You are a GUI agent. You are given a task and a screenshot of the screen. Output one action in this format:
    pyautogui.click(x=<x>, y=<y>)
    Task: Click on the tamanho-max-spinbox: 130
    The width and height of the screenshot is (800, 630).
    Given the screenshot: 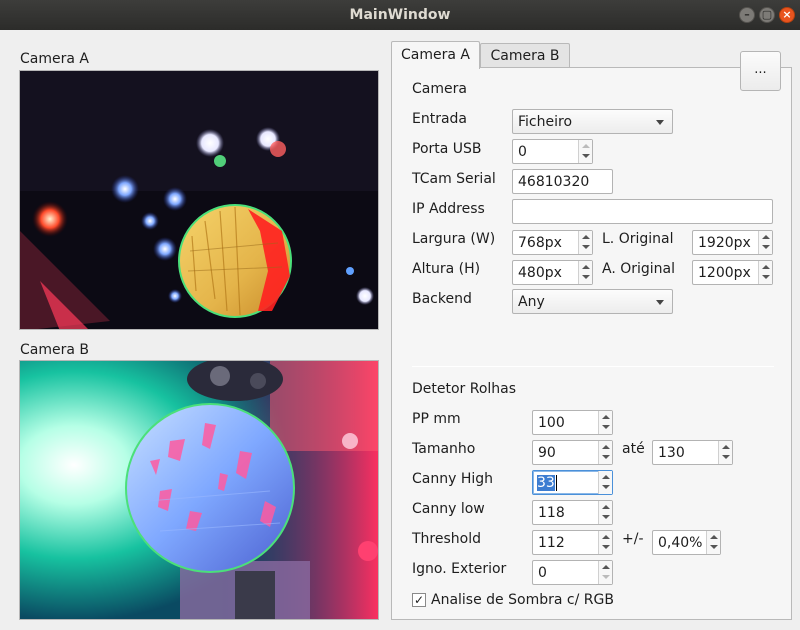 What is the action you would take?
    pyautogui.click(x=692, y=452)
    